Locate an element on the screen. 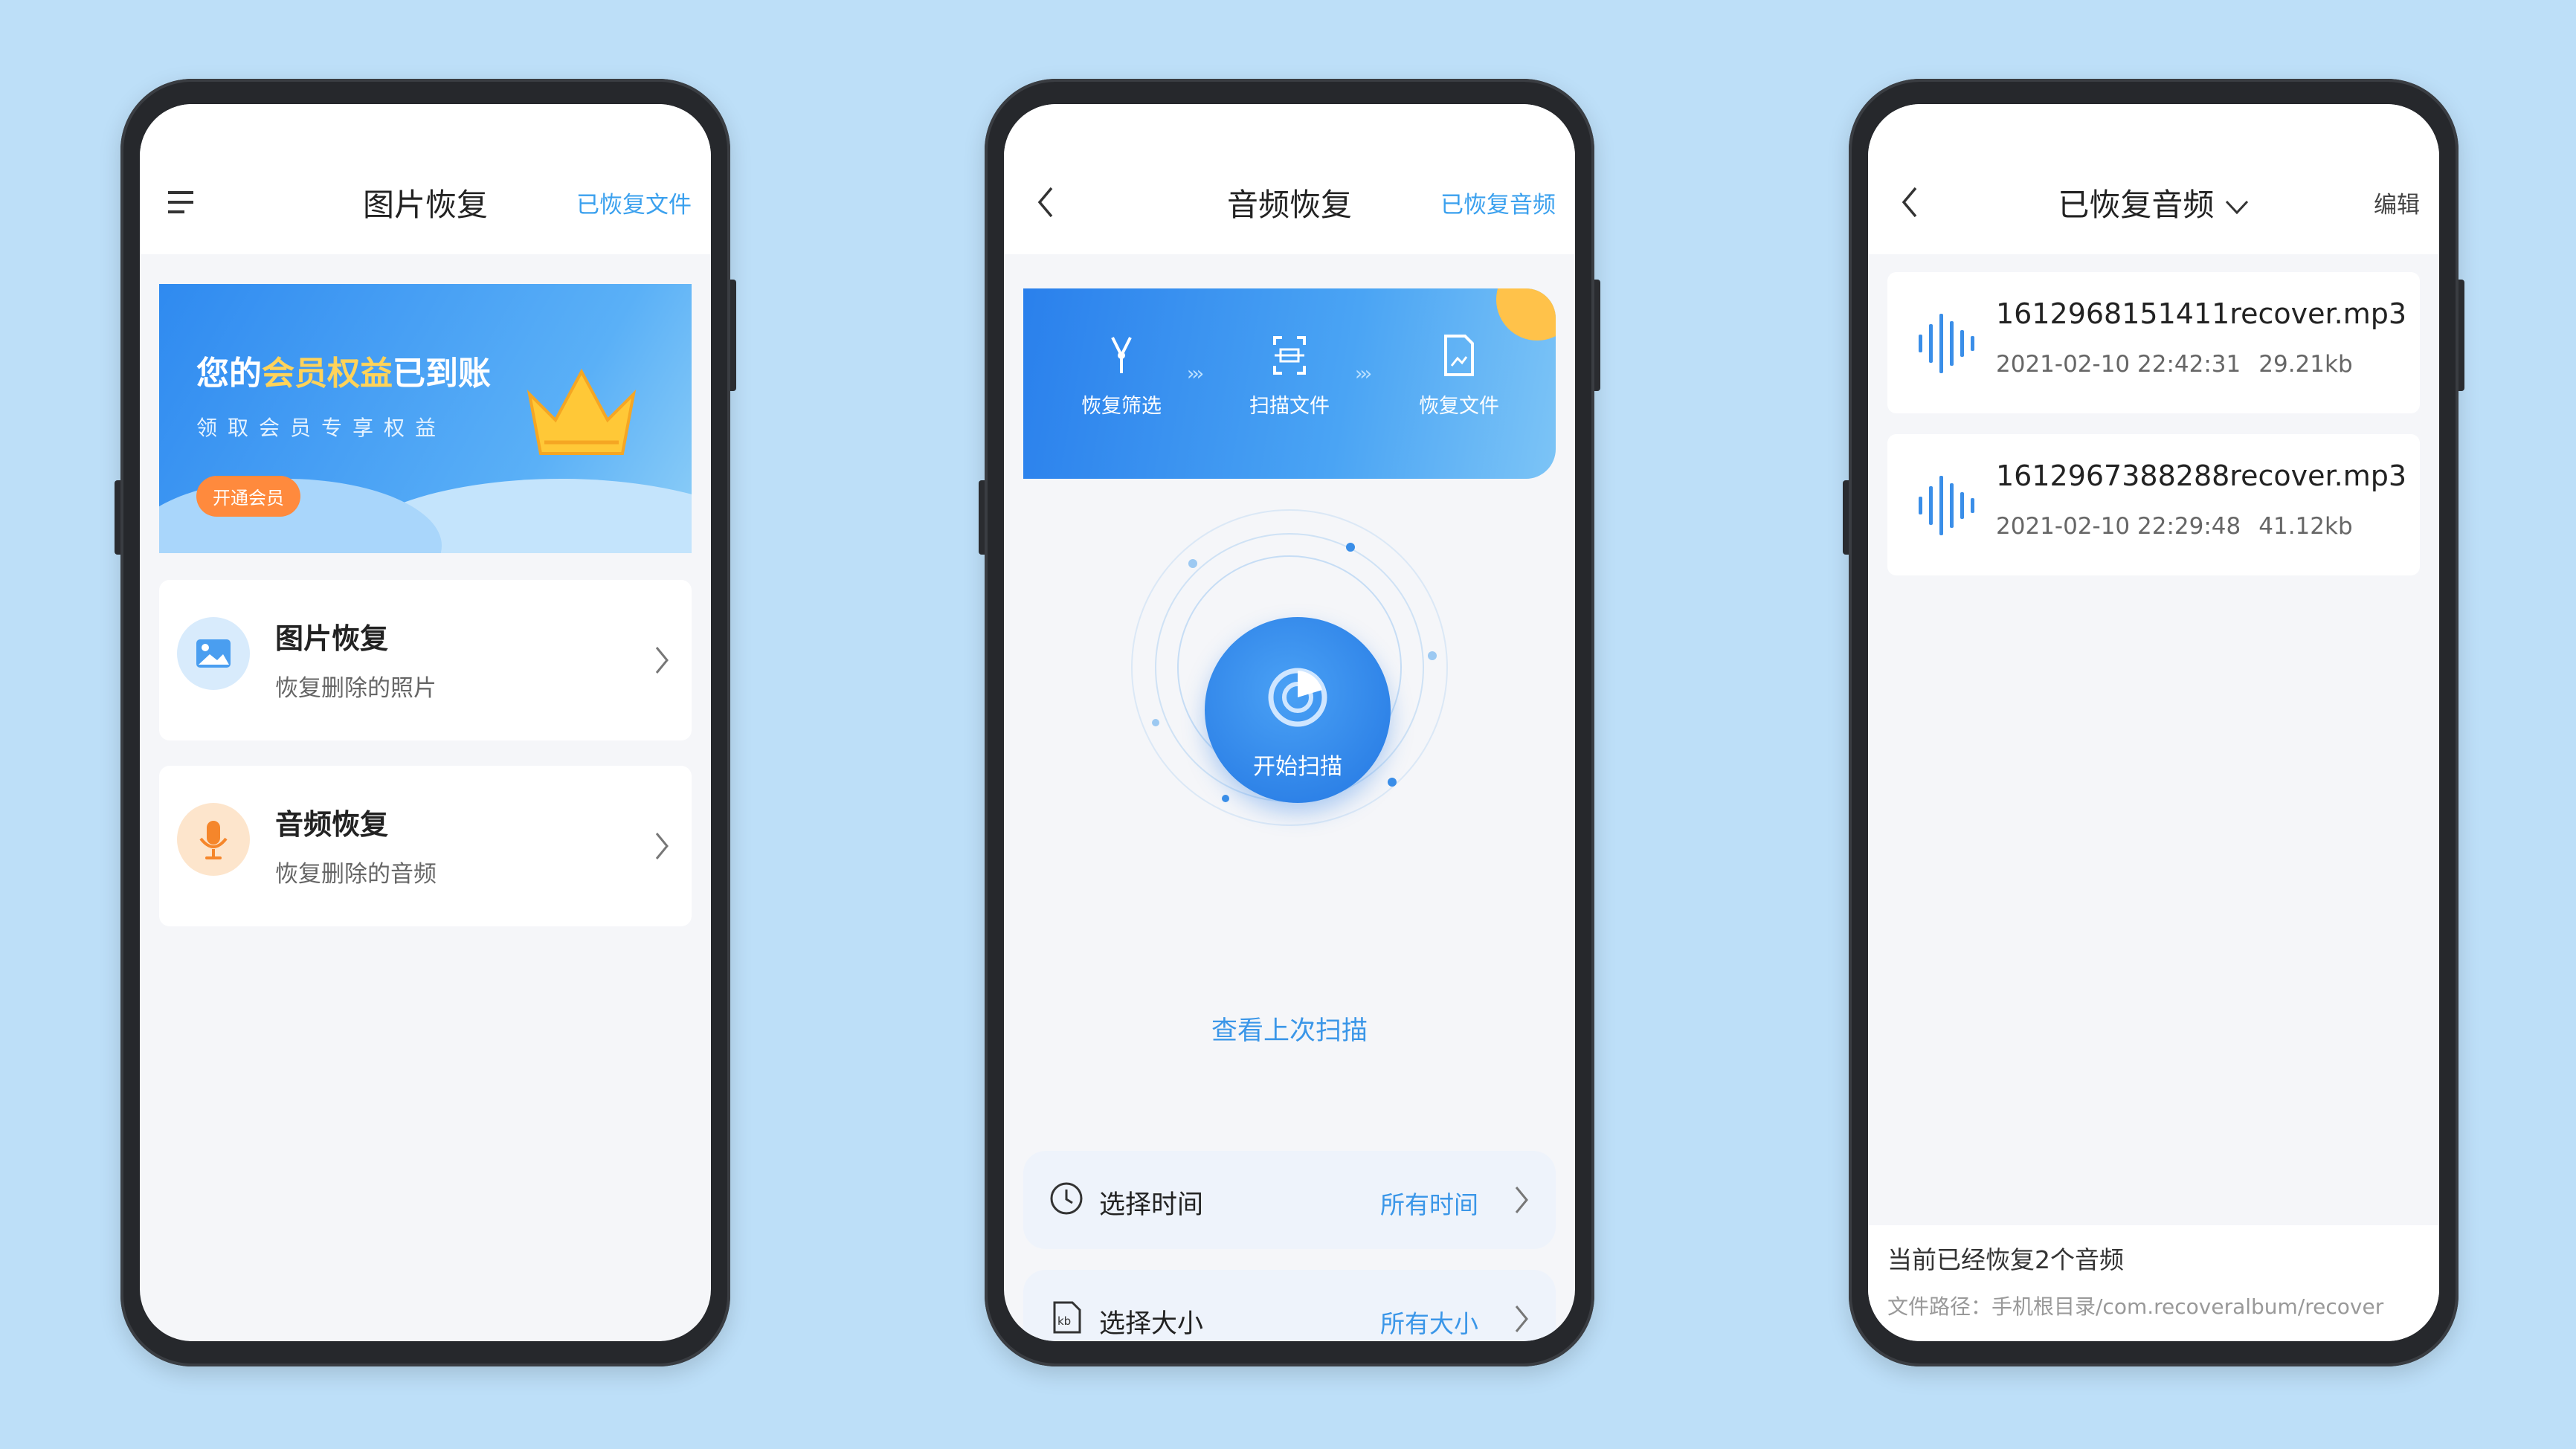 The image size is (2576, 1449). page-title-dropdown: 已恢复音频 is located at coordinates (2153, 202).